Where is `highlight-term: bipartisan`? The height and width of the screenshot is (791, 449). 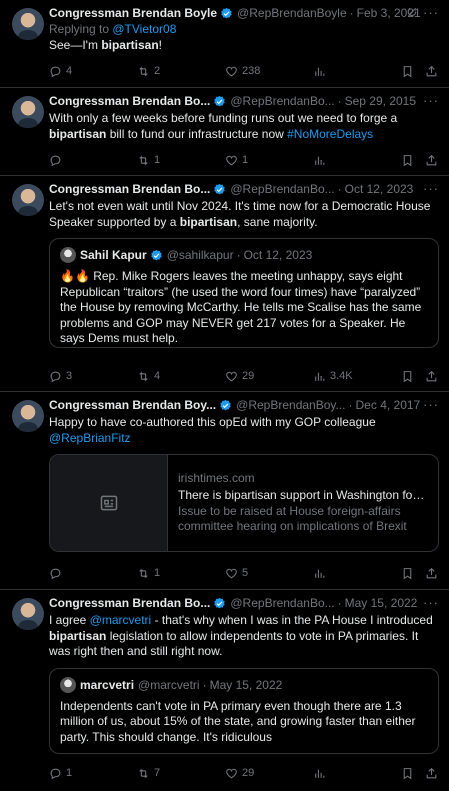 highlight-term: bipartisan is located at coordinates (208, 221).